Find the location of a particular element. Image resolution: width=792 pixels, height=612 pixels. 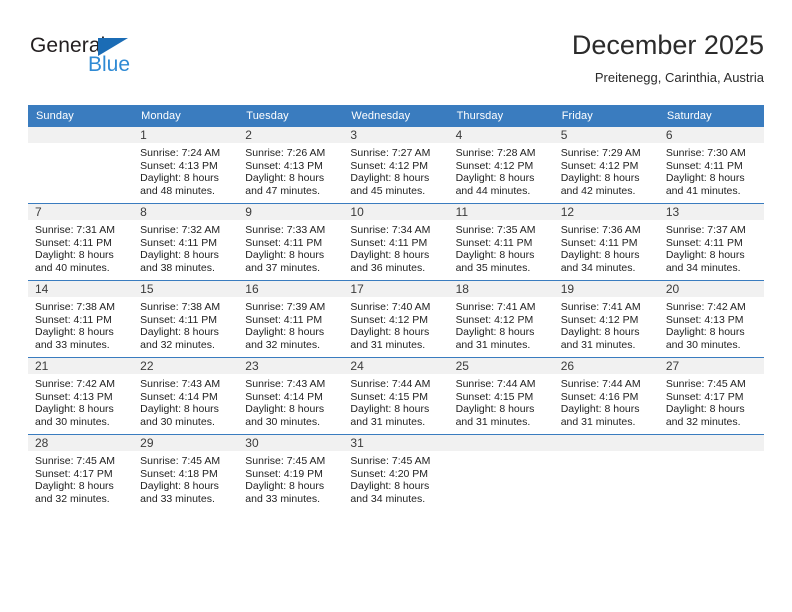

day-number: 7 is located at coordinates (81, 212).